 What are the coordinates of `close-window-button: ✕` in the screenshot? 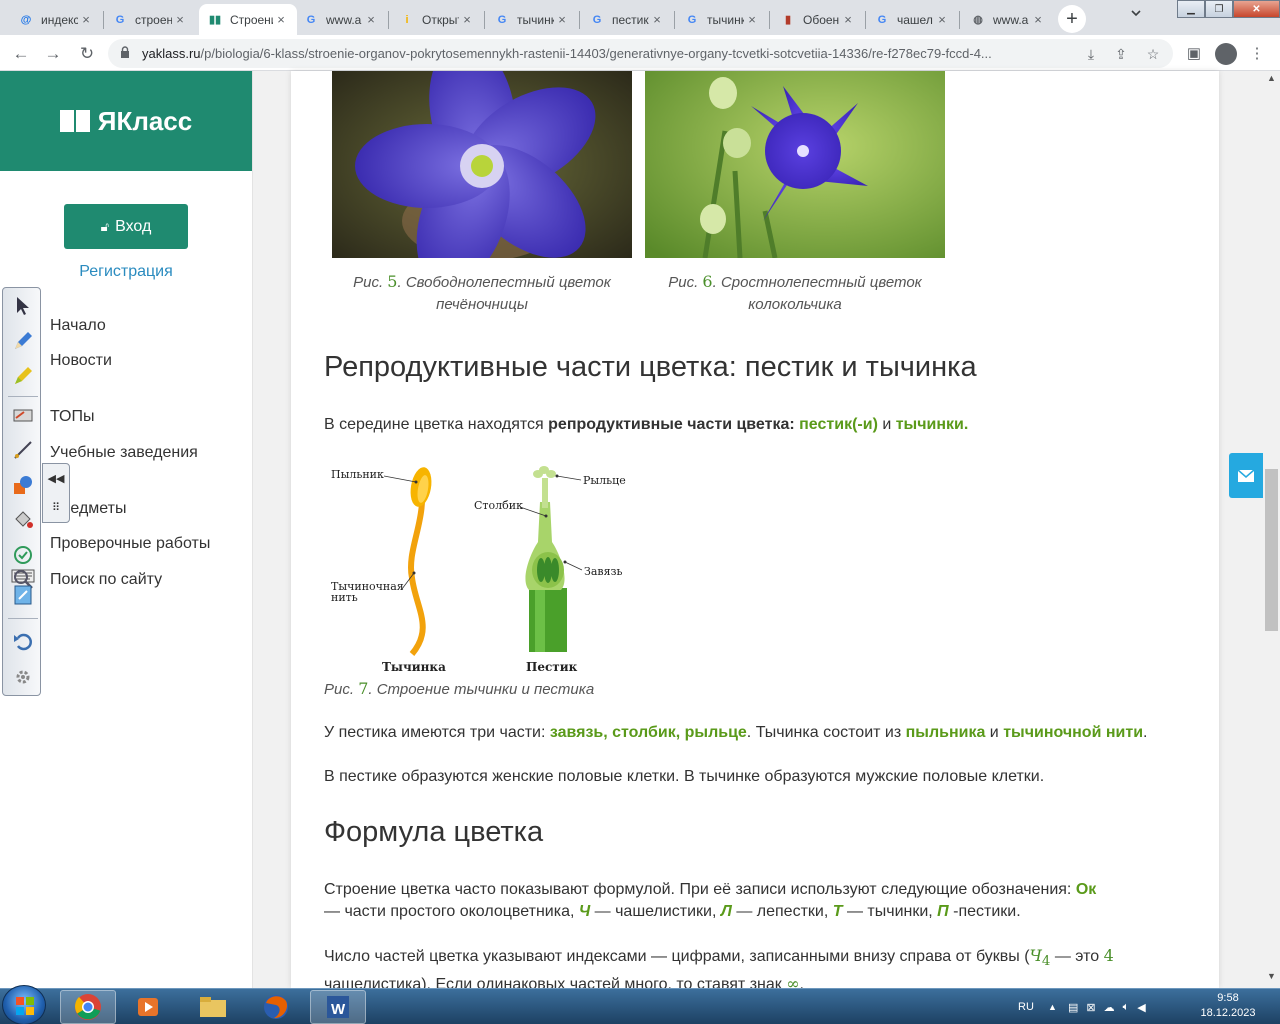 It's located at (1256, 9).